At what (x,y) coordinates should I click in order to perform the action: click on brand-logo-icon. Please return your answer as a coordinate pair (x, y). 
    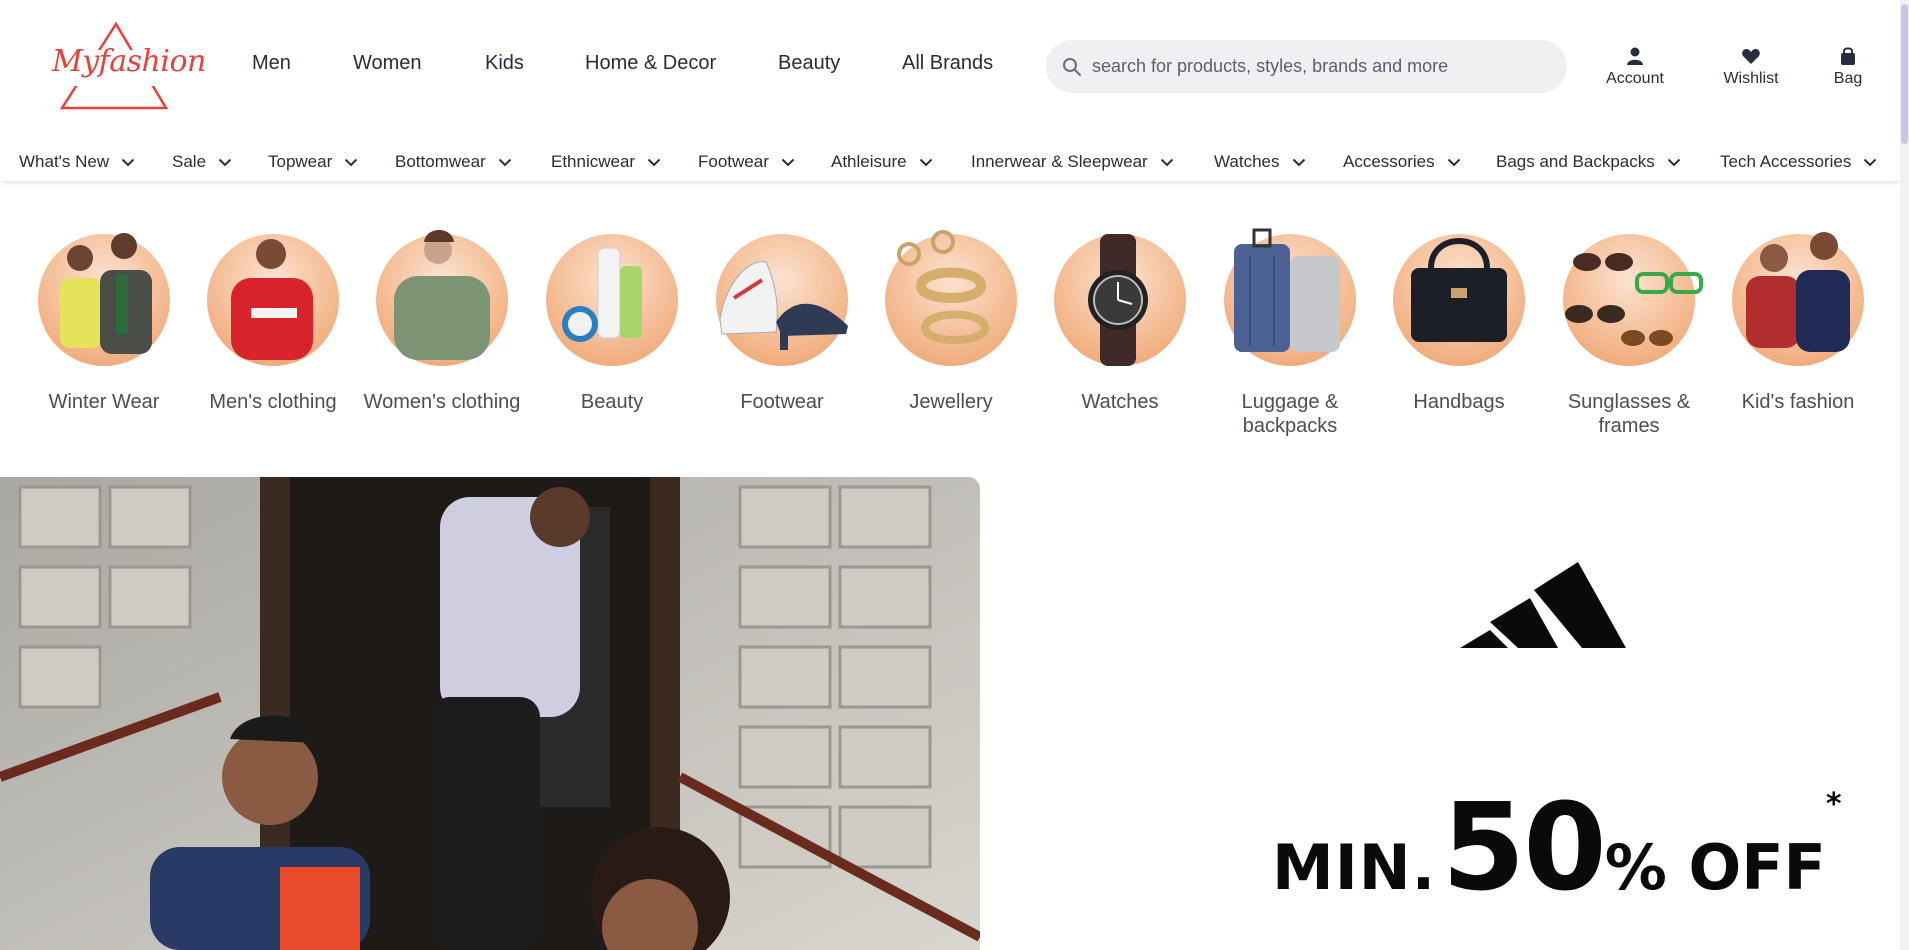
    Looking at the image, I should click on (1543, 605).